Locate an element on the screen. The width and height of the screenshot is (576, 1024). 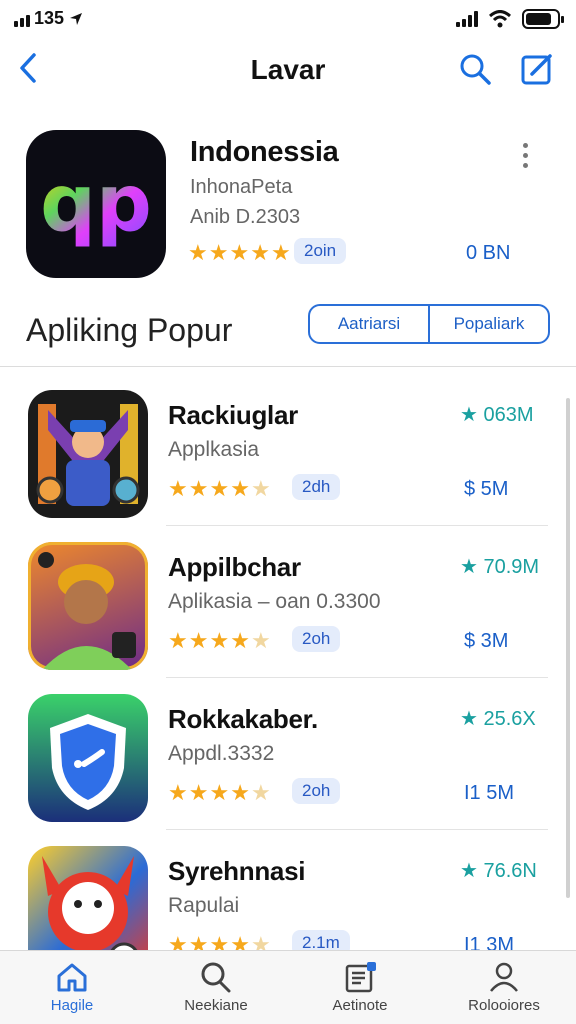
wifi-icon is located at coordinates (500, 19).